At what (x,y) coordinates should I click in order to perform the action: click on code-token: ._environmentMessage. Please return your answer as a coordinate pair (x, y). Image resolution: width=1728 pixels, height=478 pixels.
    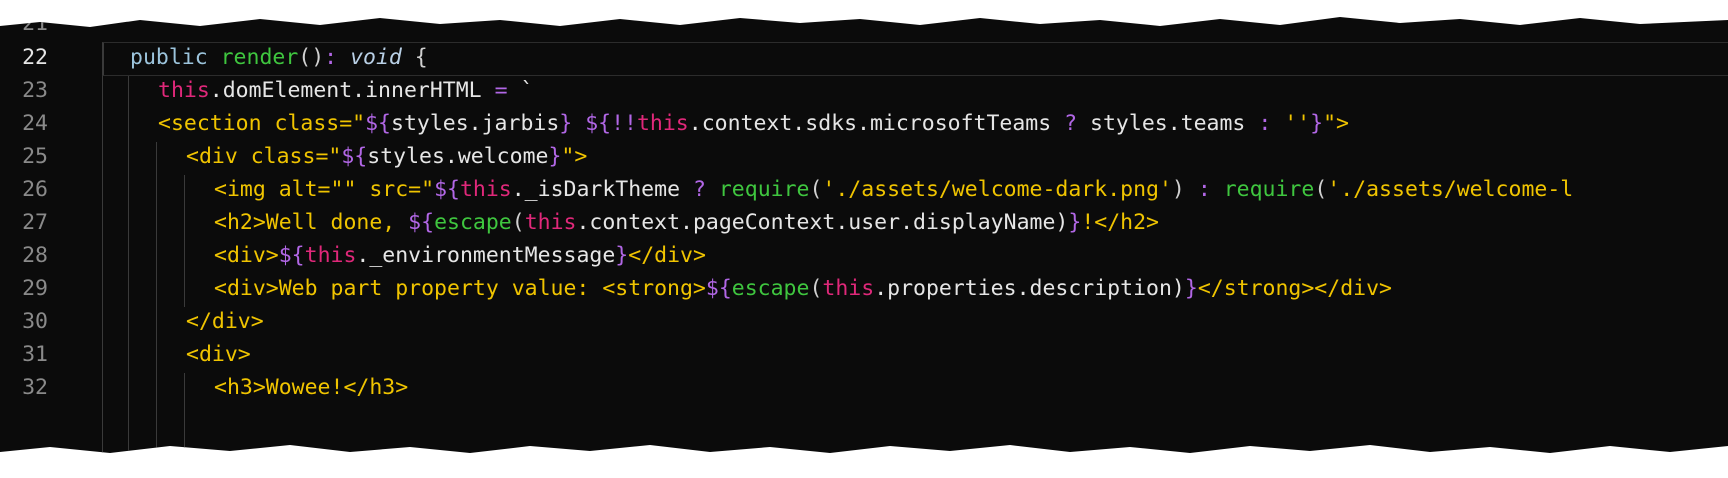
    Looking at the image, I should click on (486, 255).